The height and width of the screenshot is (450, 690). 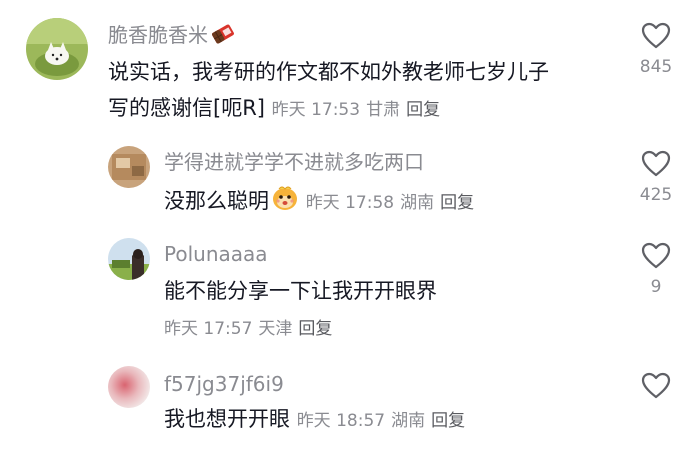 What do you see at coordinates (208, 329) in the screenshot?
I see `comment-time: 昨天 17:57` at bounding box center [208, 329].